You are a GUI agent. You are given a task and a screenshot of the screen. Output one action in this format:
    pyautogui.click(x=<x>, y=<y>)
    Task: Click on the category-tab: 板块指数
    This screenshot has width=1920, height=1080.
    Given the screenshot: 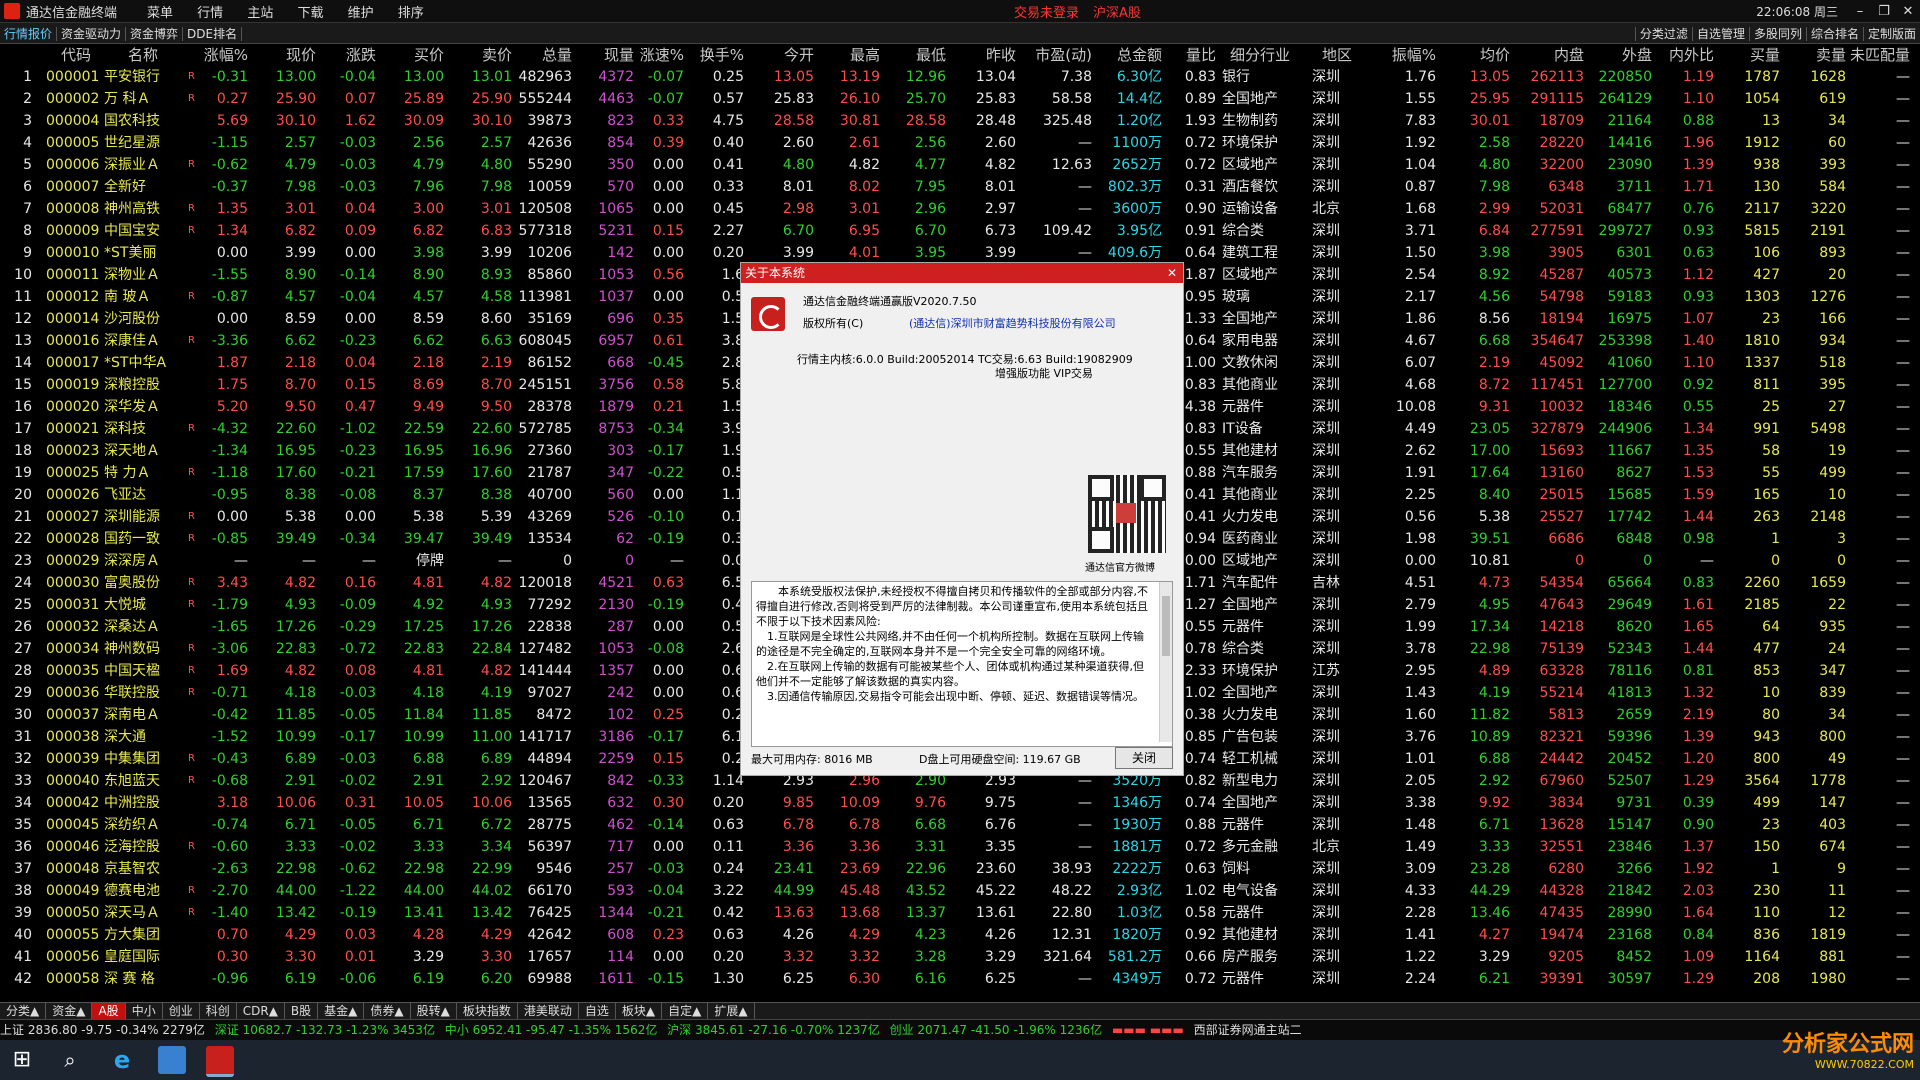 What is the action you would take?
    pyautogui.click(x=487, y=1011)
    